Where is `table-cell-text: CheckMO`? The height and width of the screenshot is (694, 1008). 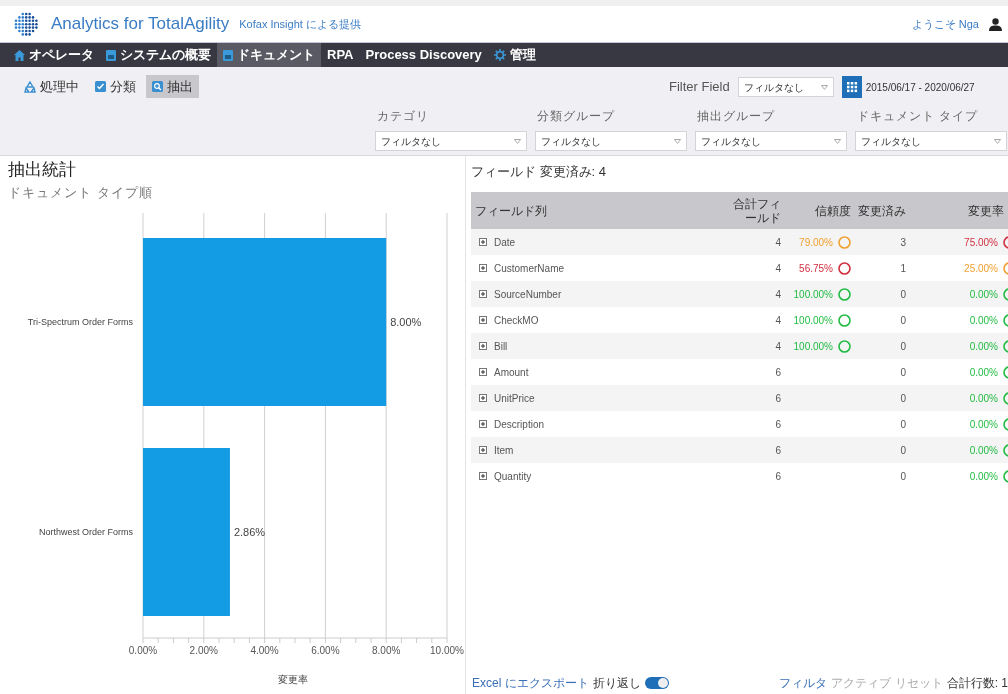
table-cell-text: CheckMO is located at coordinates (516, 320).